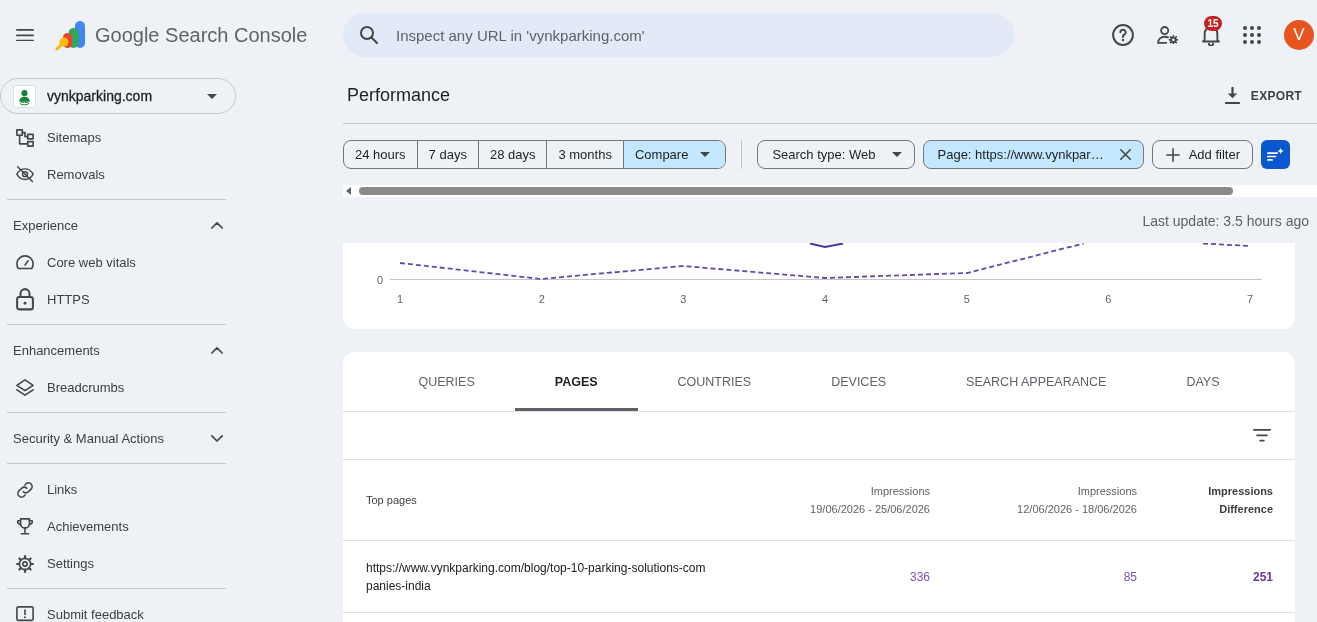  What do you see at coordinates (683, 299) in the screenshot?
I see `axis-label: 3` at bounding box center [683, 299].